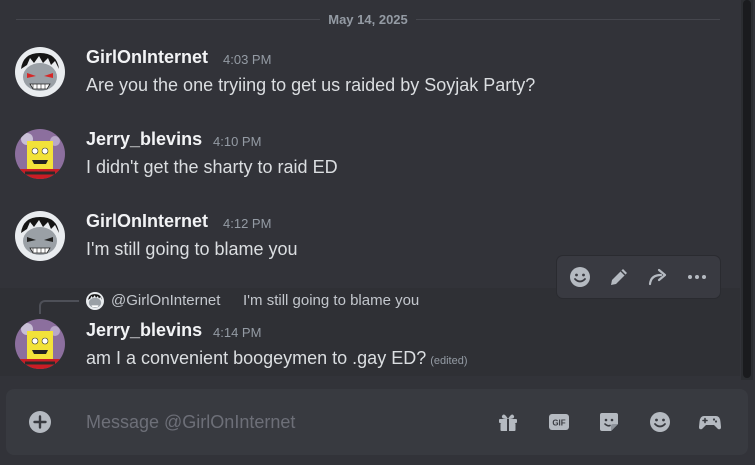 This screenshot has width=755, height=465. I want to click on timestamp: 4:03 PM, so click(247, 59).